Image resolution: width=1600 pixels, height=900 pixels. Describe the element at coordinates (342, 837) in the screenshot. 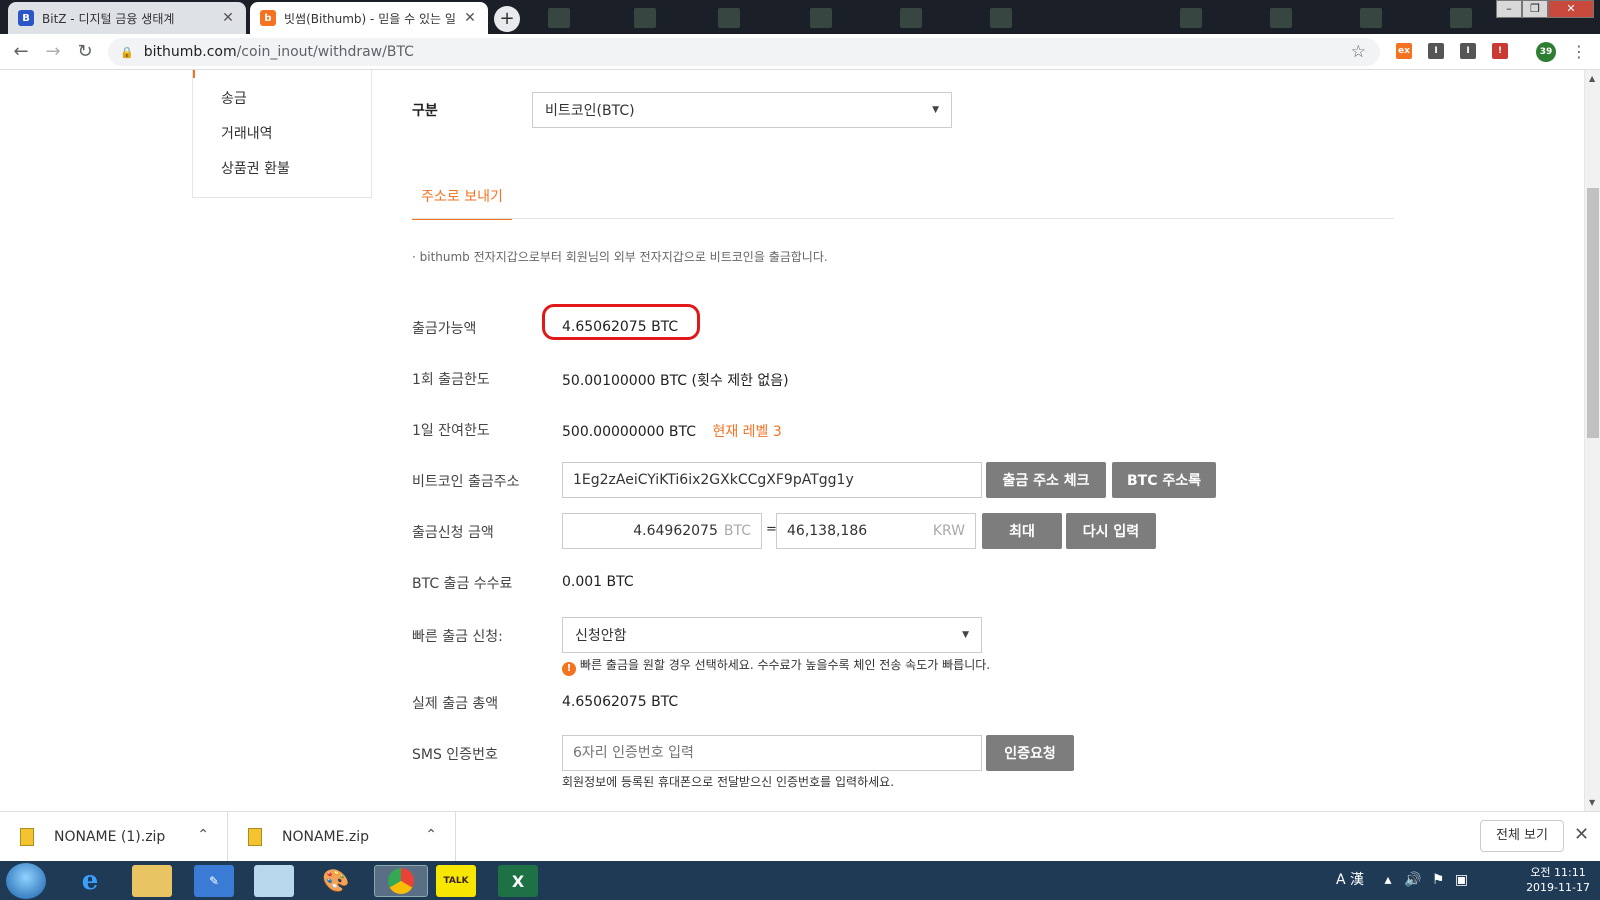

I see `download-item: NONAME.zip ⌃` at that location.